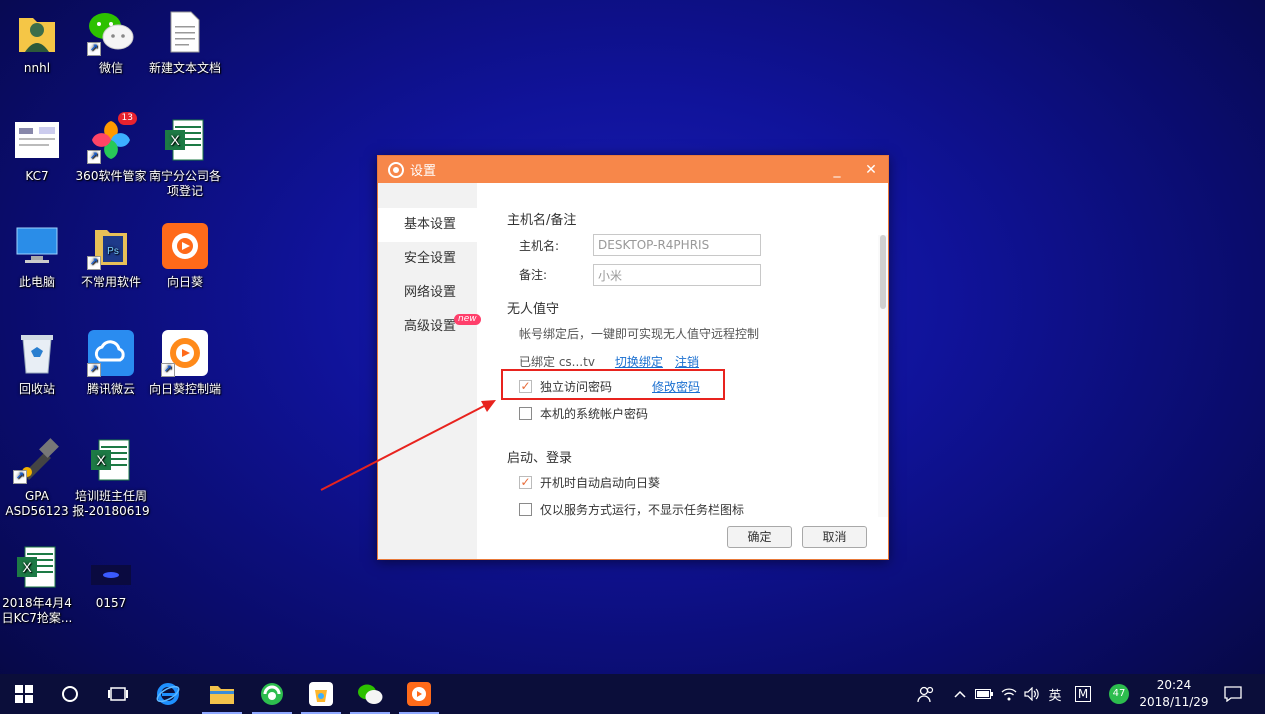 Image resolution: width=1265 pixels, height=714 pixels. I want to click on system-password-checkbox, so click(525, 413).